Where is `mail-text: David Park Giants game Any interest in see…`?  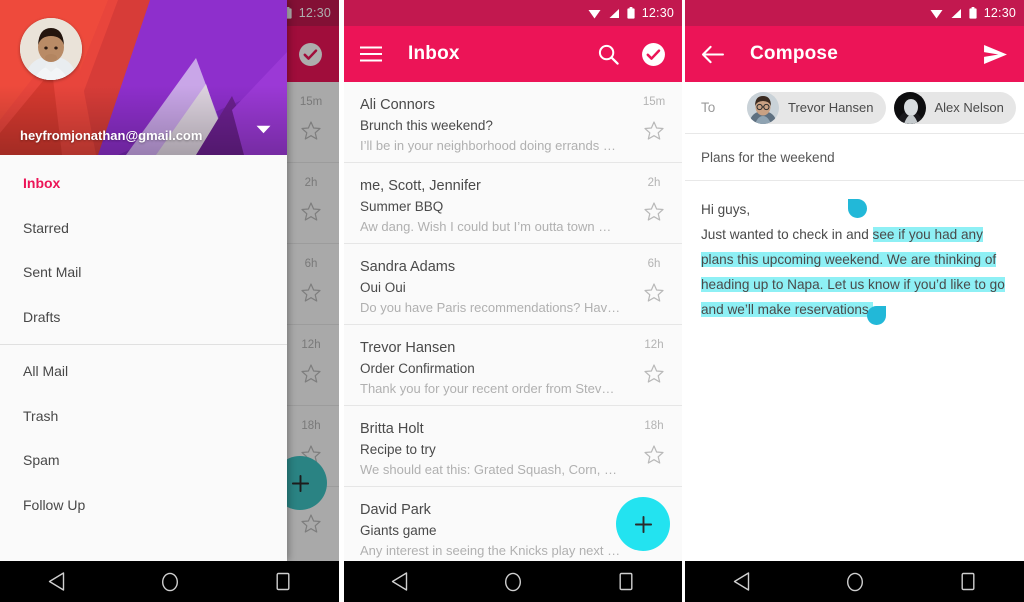 mail-text: David Park Giants game Any interest in see… is located at coordinates (493, 529).